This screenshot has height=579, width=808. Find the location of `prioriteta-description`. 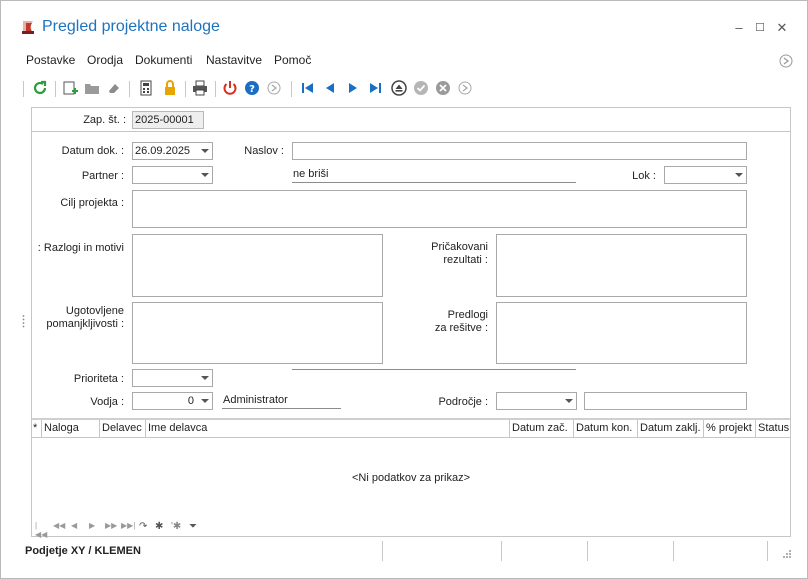

prioriteta-description is located at coordinates (434, 369).